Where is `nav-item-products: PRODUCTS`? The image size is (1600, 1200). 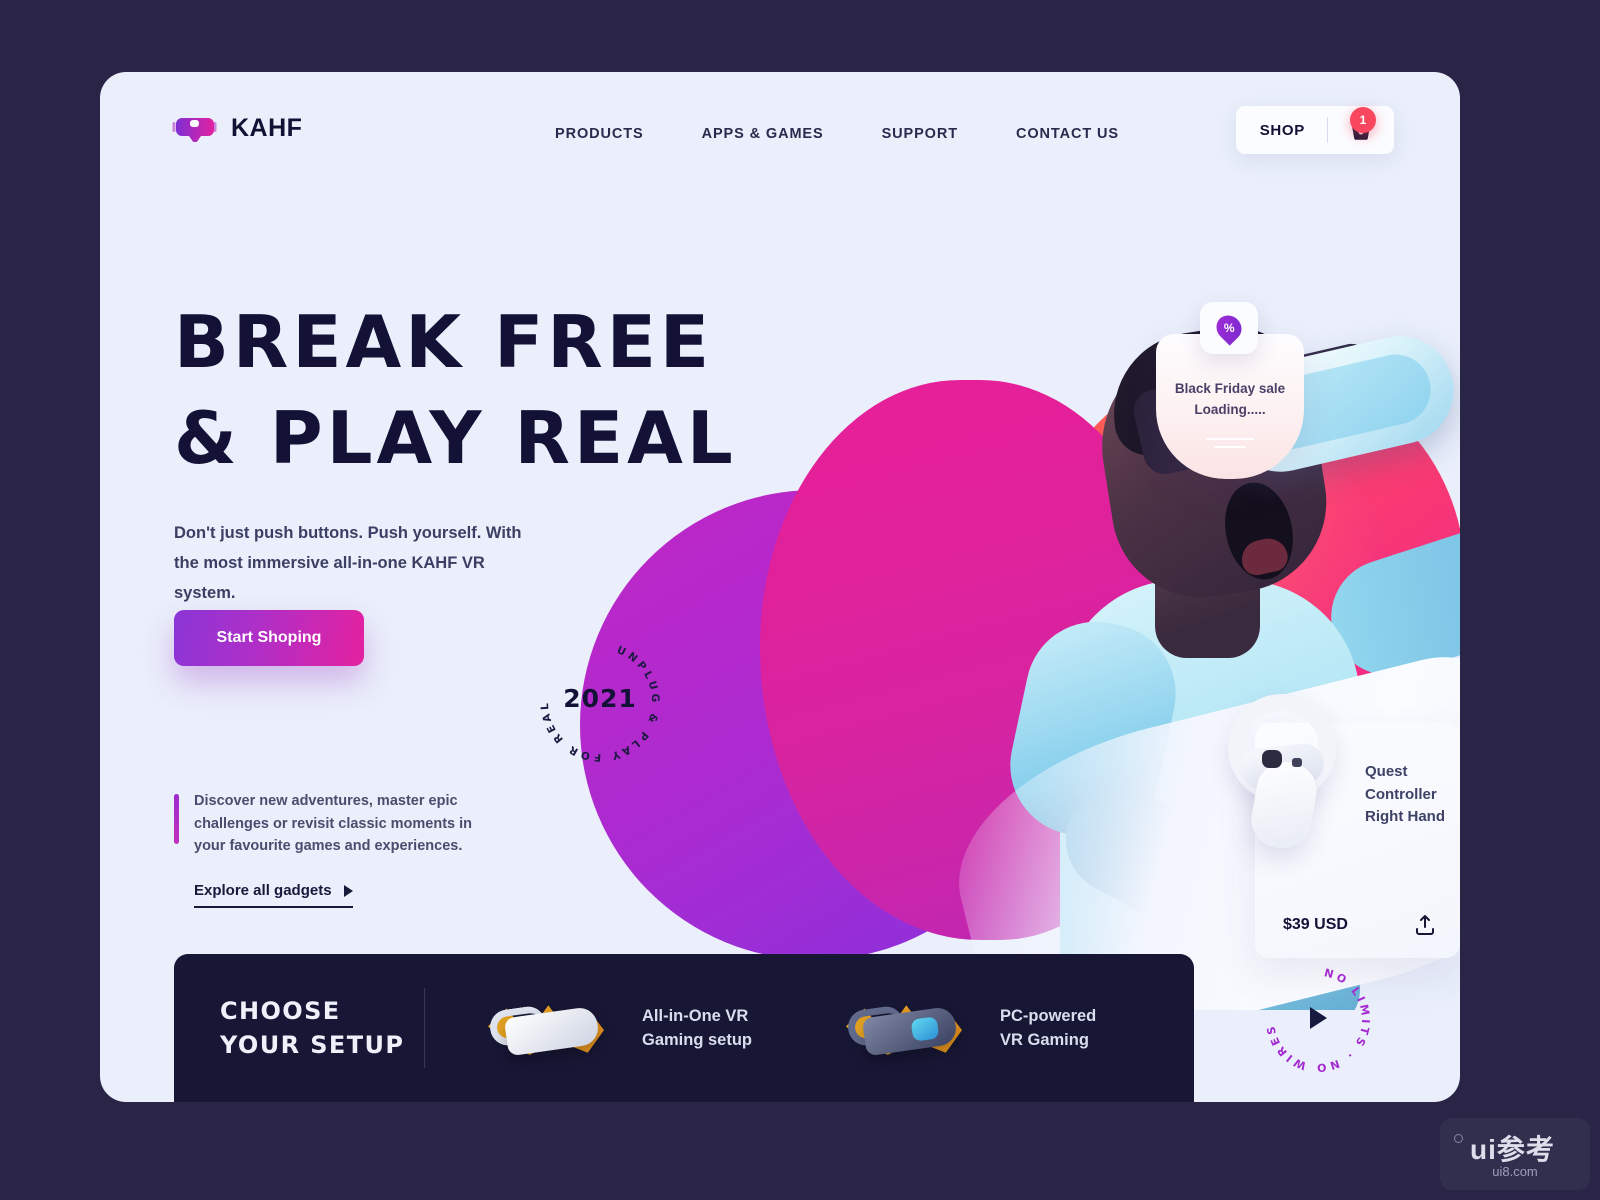
nav-item-products: PRODUCTS is located at coordinates (599, 134).